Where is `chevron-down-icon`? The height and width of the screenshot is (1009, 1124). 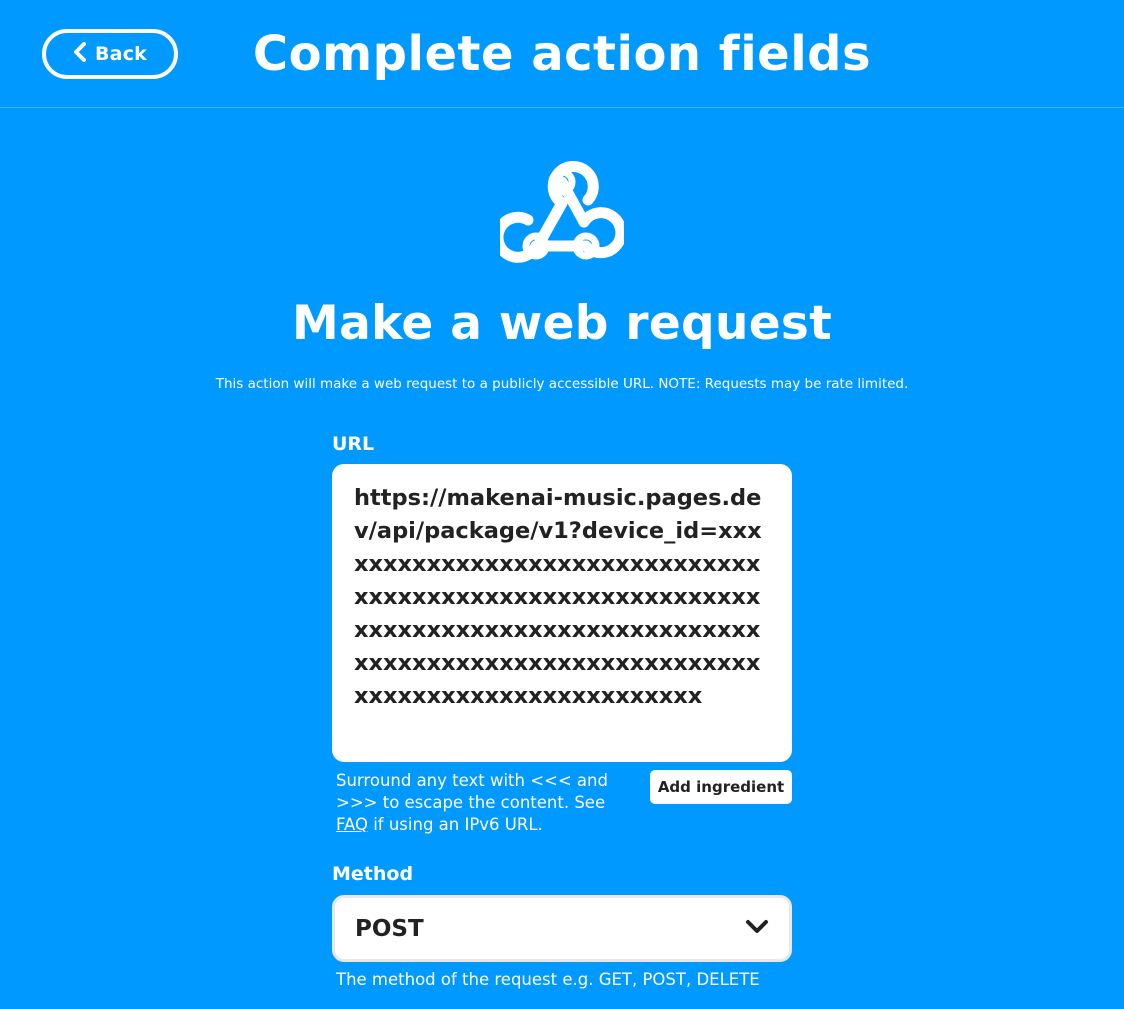 chevron-down-icon is located at coordinates (757, 929).